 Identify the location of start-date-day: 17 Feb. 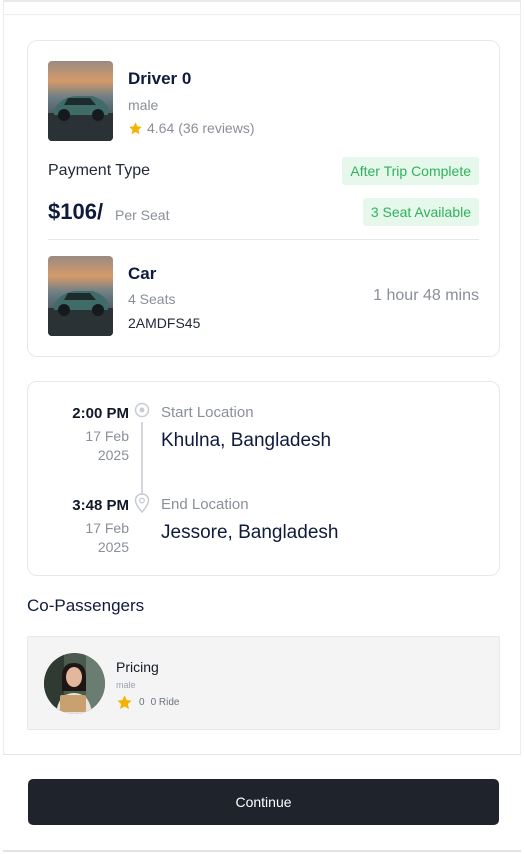
(107, 436).